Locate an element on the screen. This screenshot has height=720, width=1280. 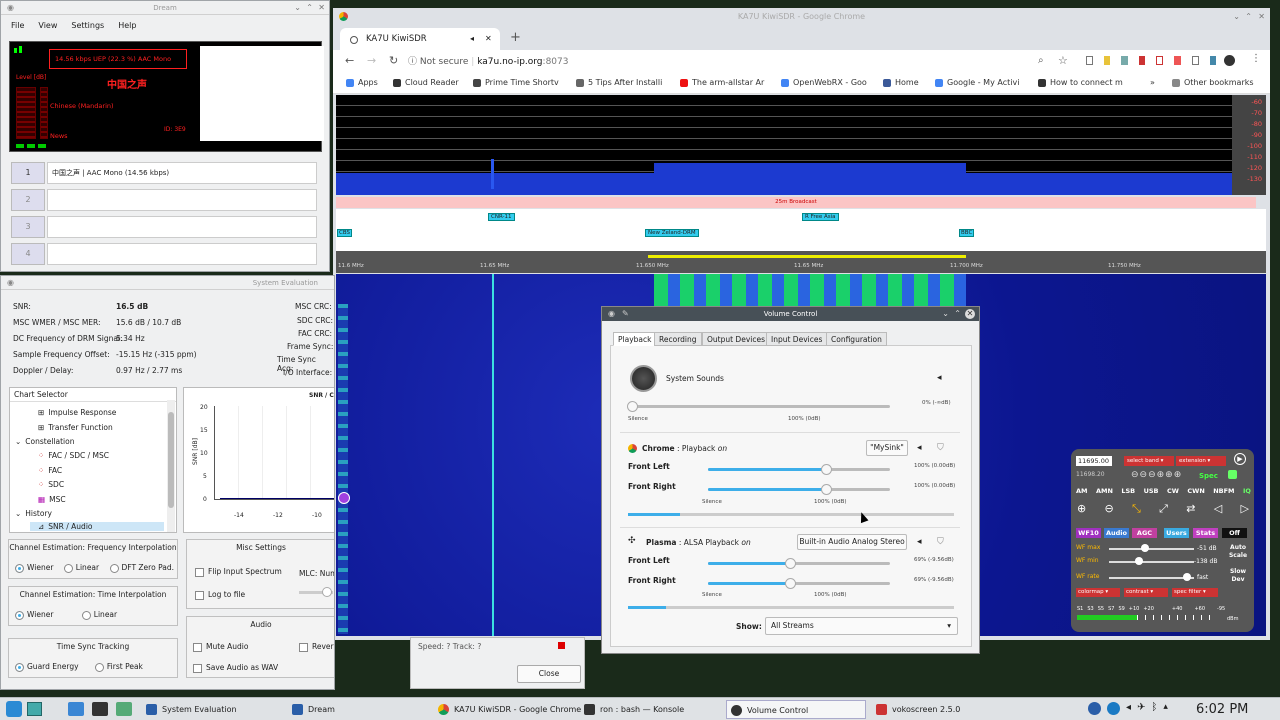
wf-max-slider is located at coordinates (1151, 549).